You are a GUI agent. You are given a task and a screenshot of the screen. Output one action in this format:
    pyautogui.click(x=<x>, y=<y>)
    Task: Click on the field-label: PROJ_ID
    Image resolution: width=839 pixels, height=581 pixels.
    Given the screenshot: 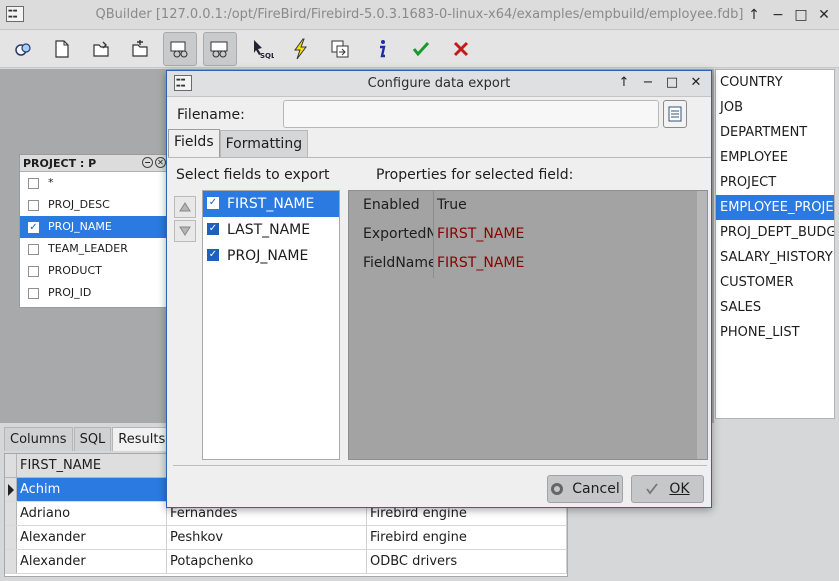 What is the action you would take?
    pyautogui.click(x=70, y=292)
    